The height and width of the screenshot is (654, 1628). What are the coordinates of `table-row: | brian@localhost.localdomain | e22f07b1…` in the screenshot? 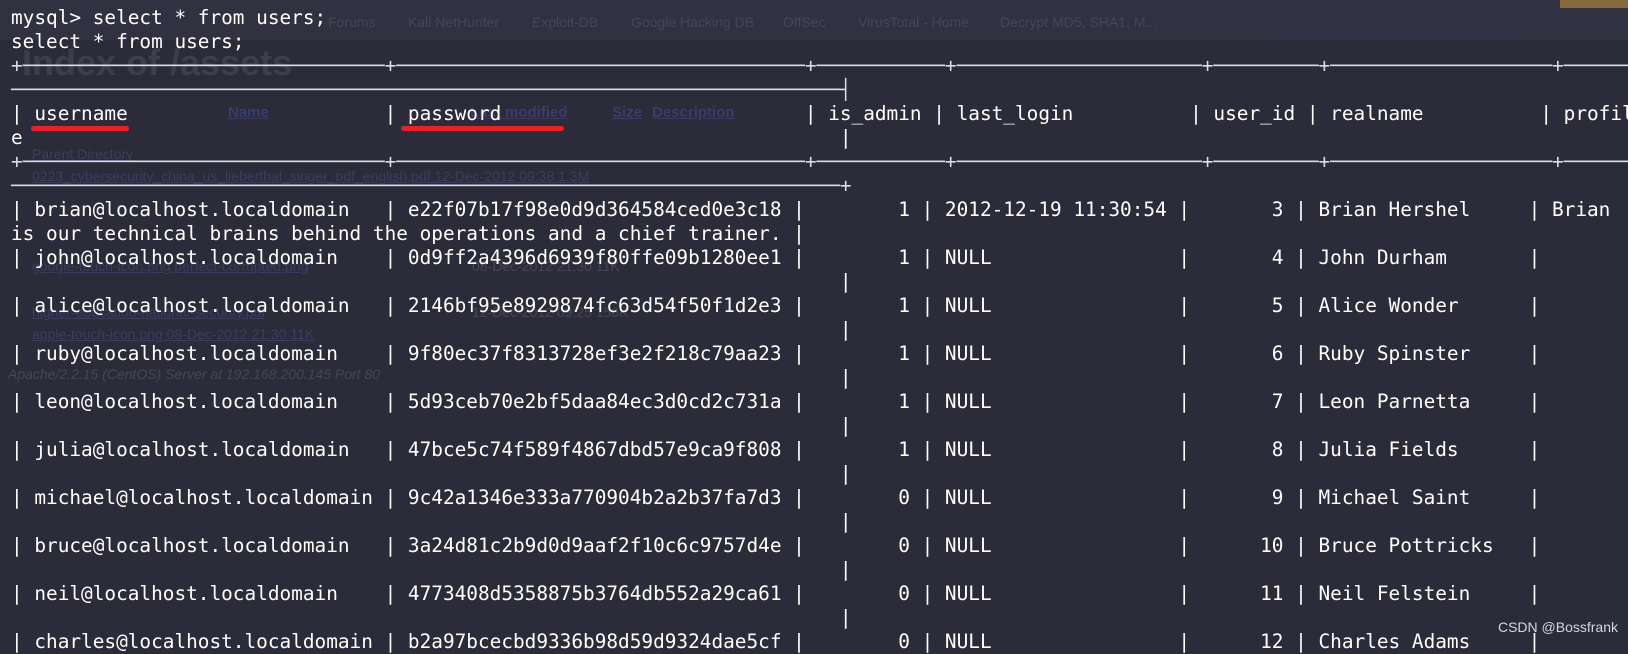 It's located at (811, 209).